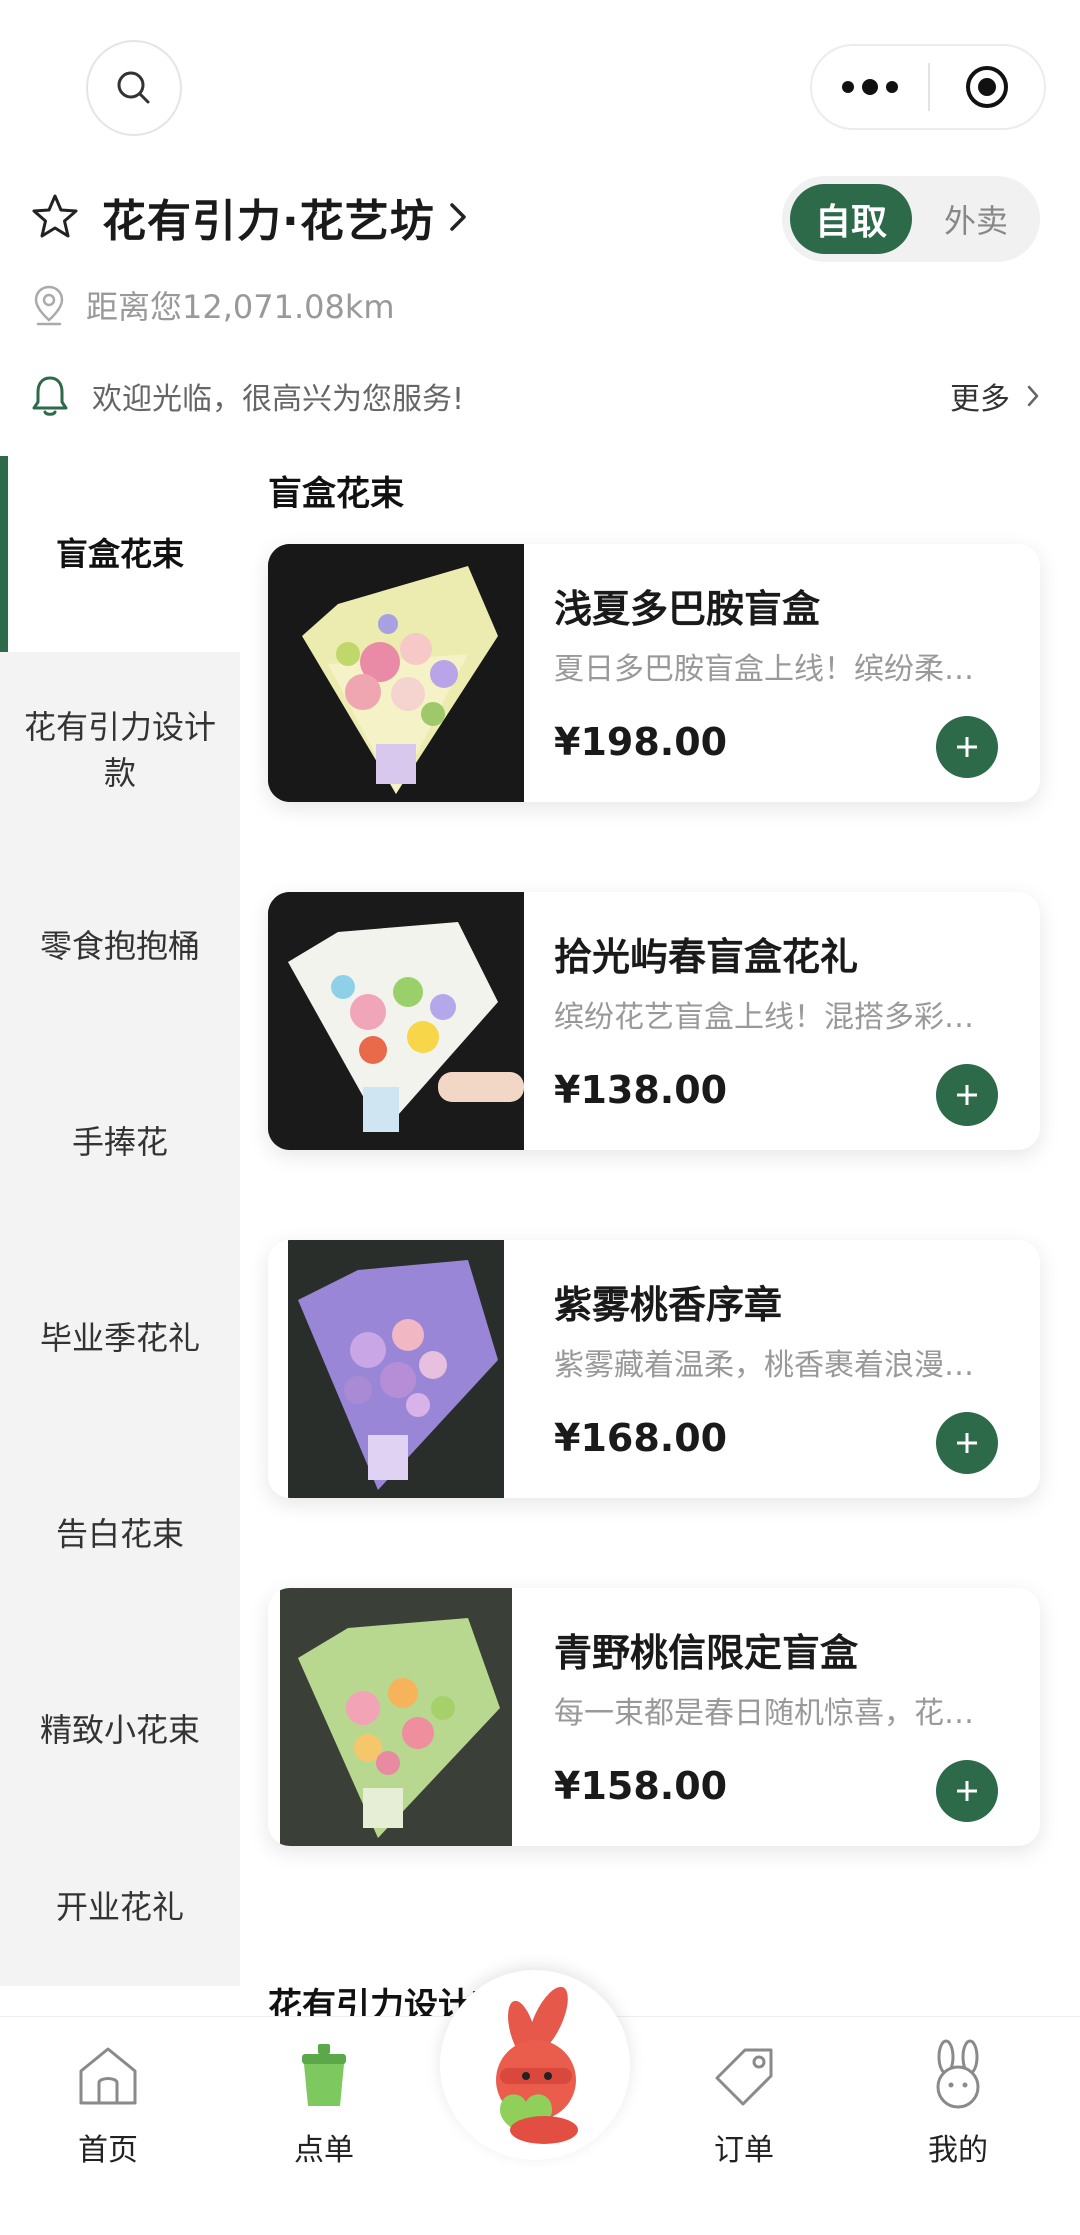 The image size is (1080, 2235). I want to click on more-dots-icon, so click(848, 87).